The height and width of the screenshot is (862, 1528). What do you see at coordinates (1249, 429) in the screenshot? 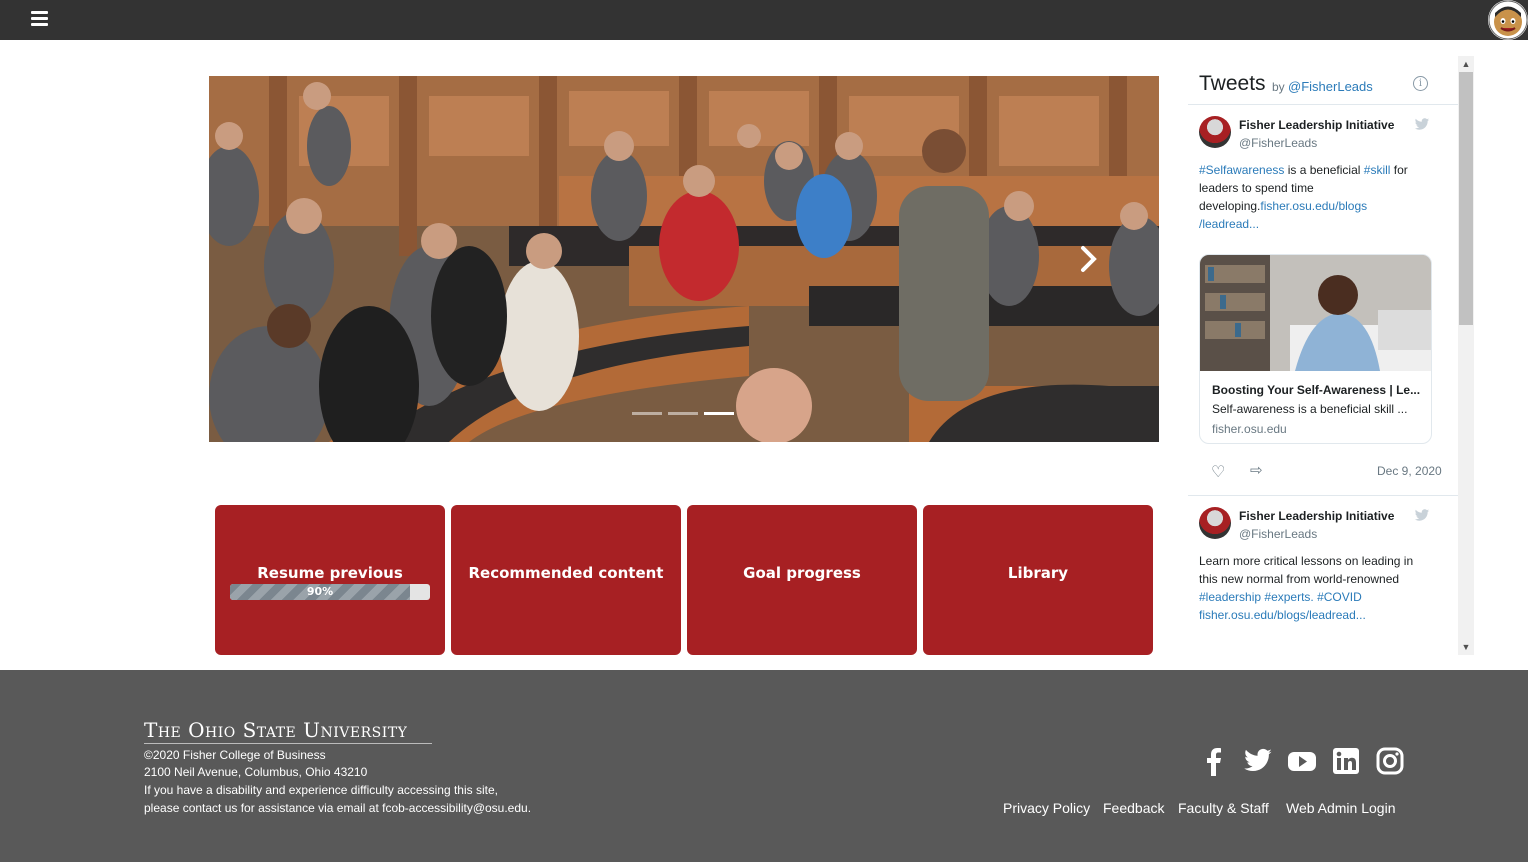
I see `card-domain: fisher.osu.edu` at bounding box center [1249, 429].